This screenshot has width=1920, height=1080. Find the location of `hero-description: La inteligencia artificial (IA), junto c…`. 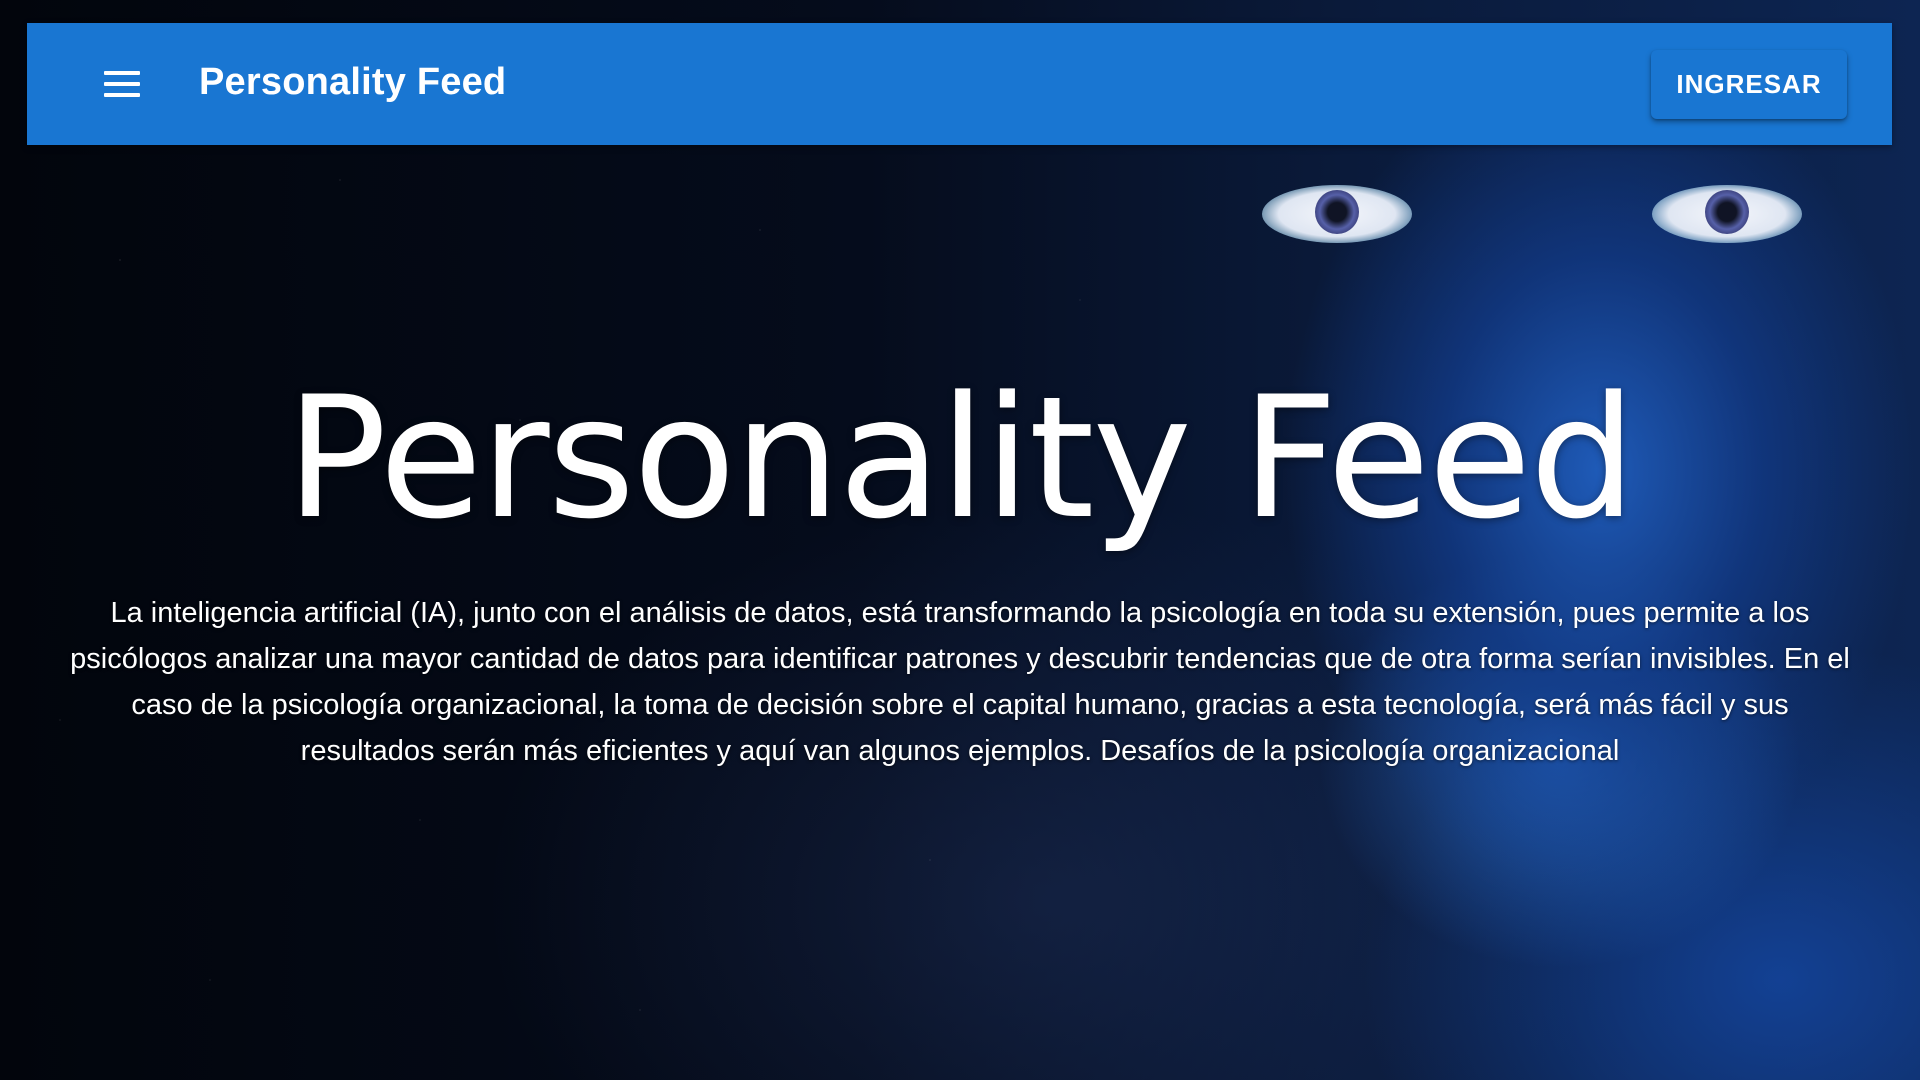

hero-description: La inteligencia artificial (IA), junto c… is located at coordinates (960, 682).